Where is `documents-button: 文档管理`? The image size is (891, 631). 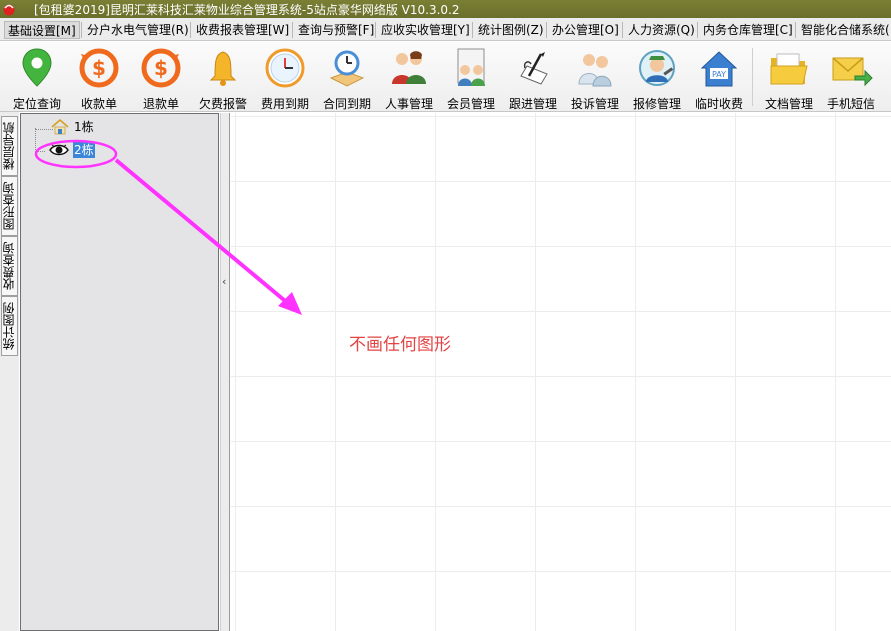
documents-button: 文档管理 is located at coordinates (789, 77).